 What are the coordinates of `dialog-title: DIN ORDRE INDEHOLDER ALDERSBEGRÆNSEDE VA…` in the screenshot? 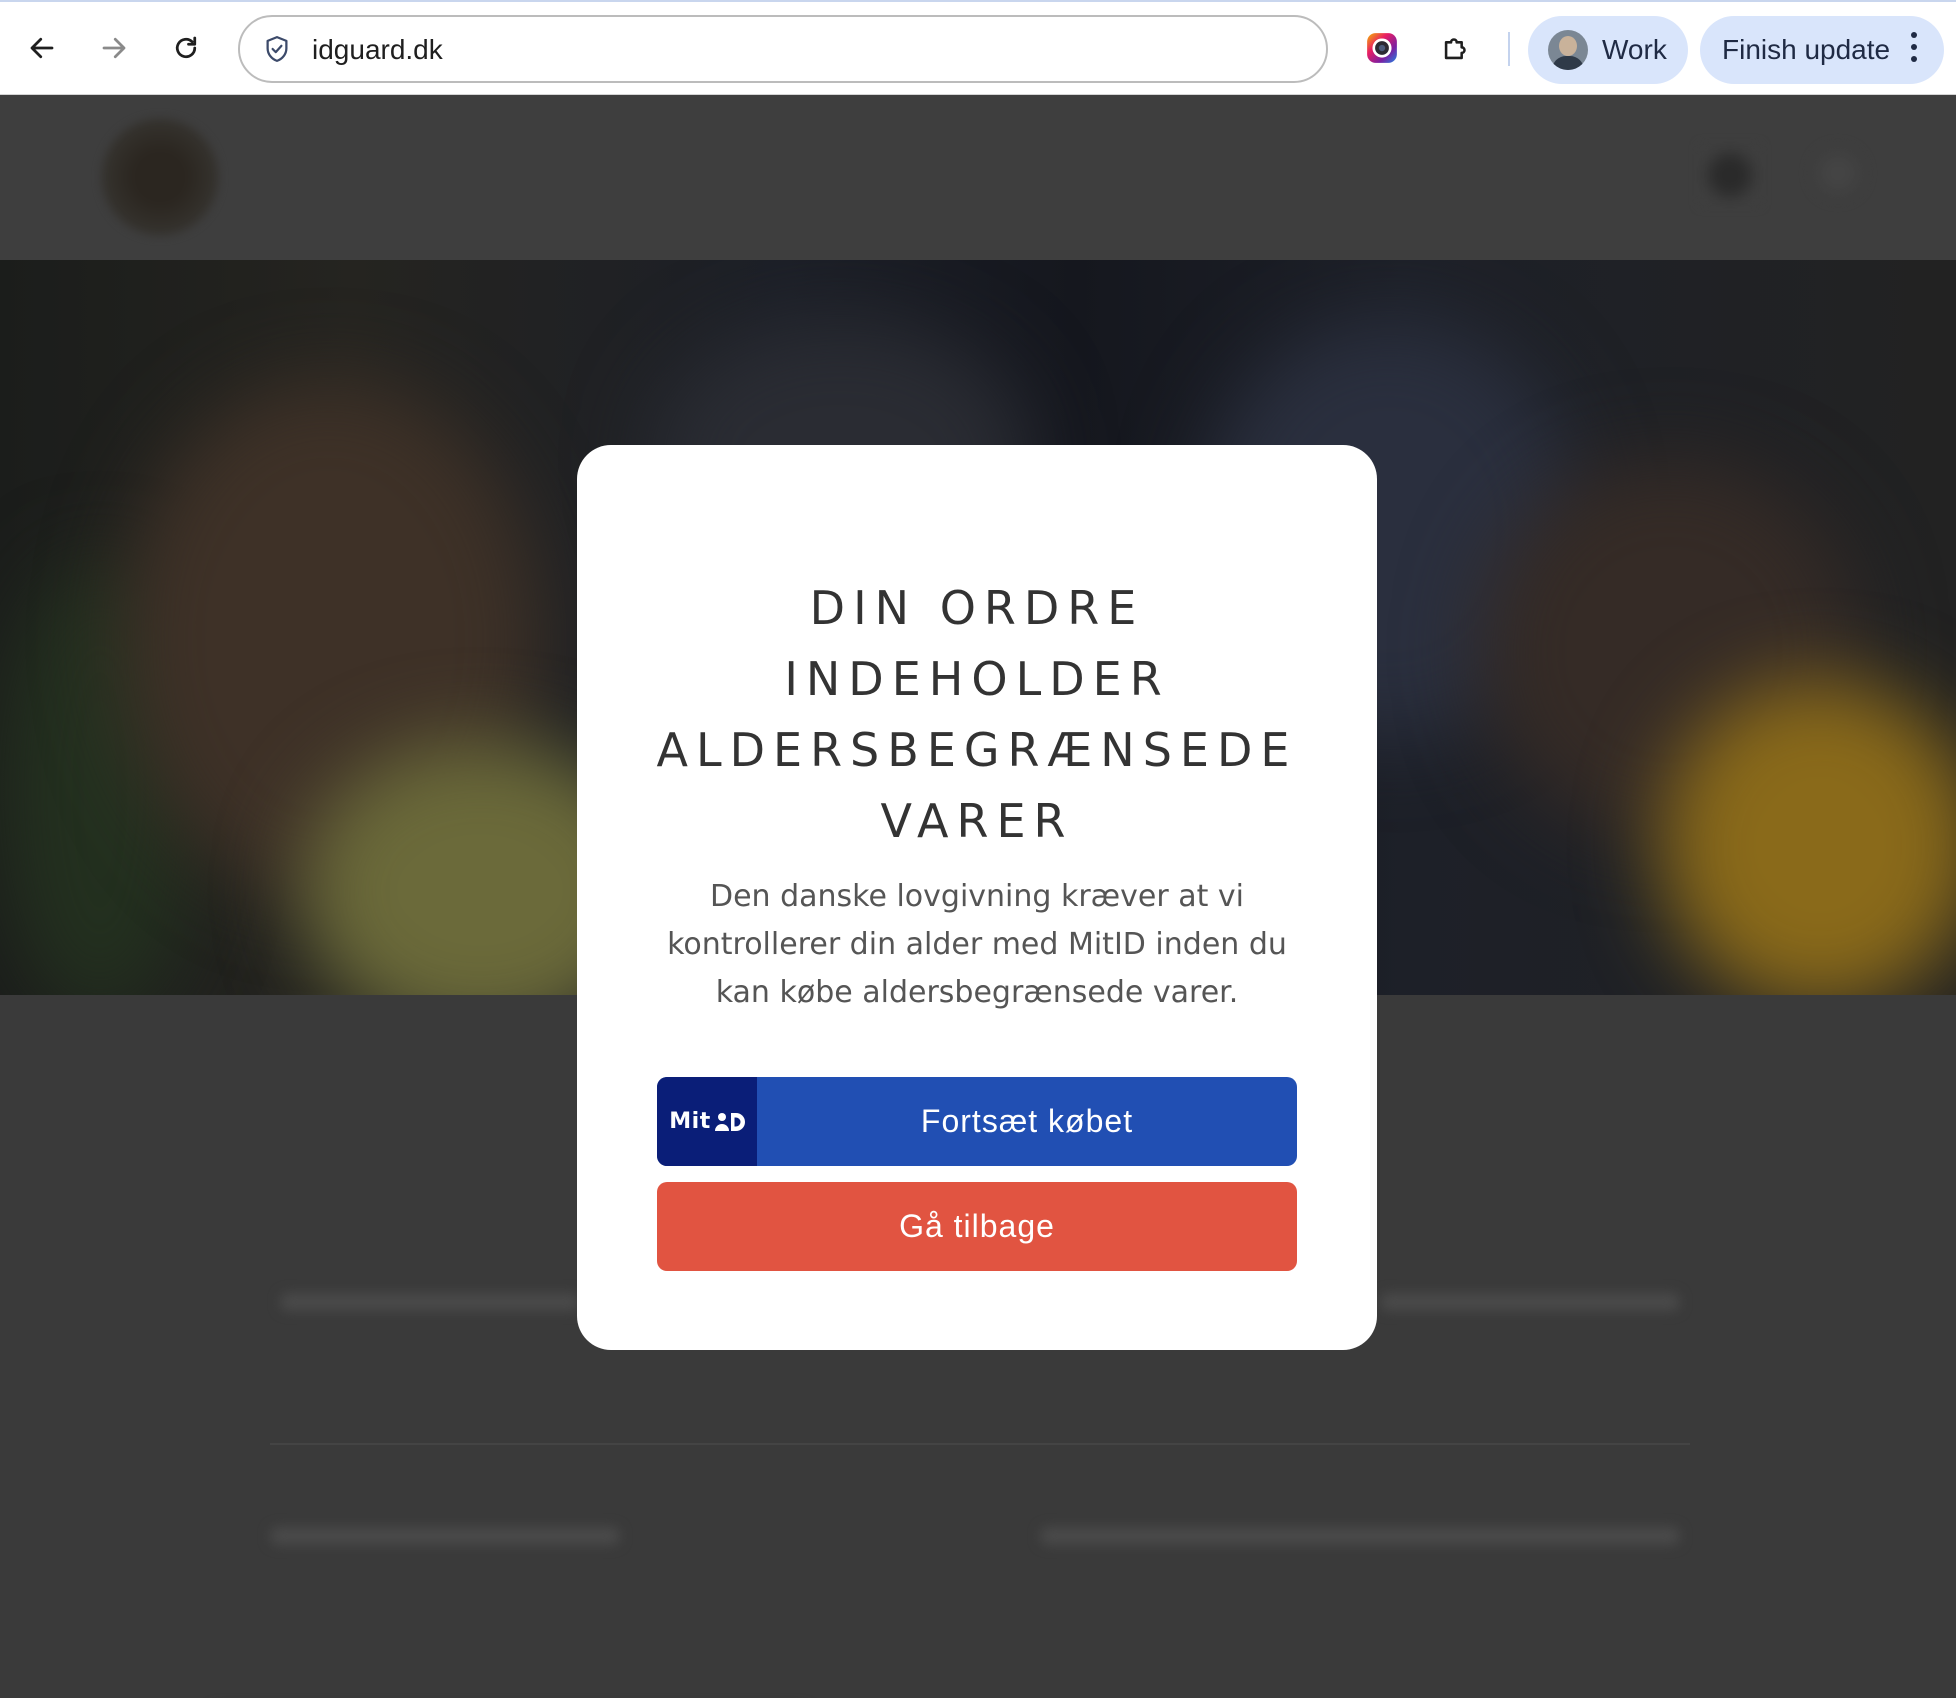 It's located at (977, 714).